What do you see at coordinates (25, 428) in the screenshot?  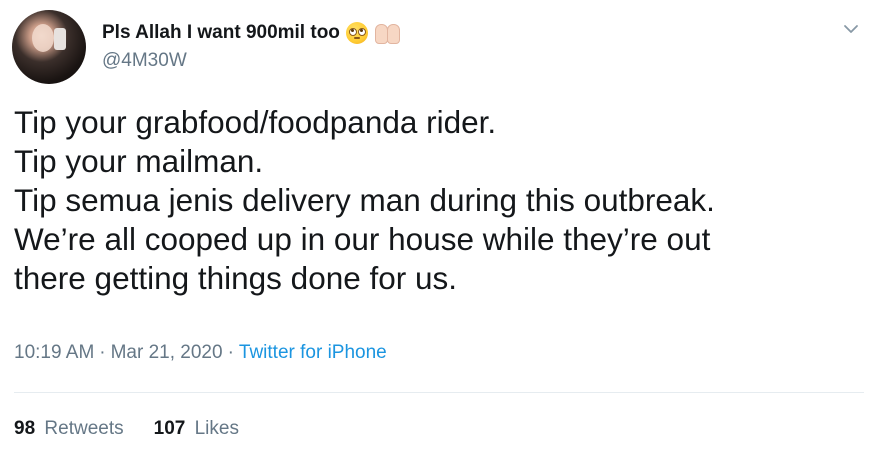 I see `retweets-count: 98` at bounding box center [25, 428].